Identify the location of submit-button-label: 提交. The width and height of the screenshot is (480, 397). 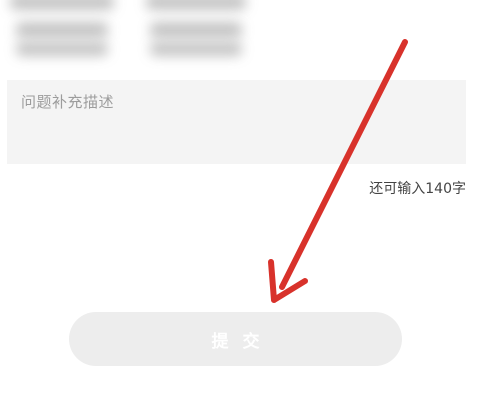
(242, 341).